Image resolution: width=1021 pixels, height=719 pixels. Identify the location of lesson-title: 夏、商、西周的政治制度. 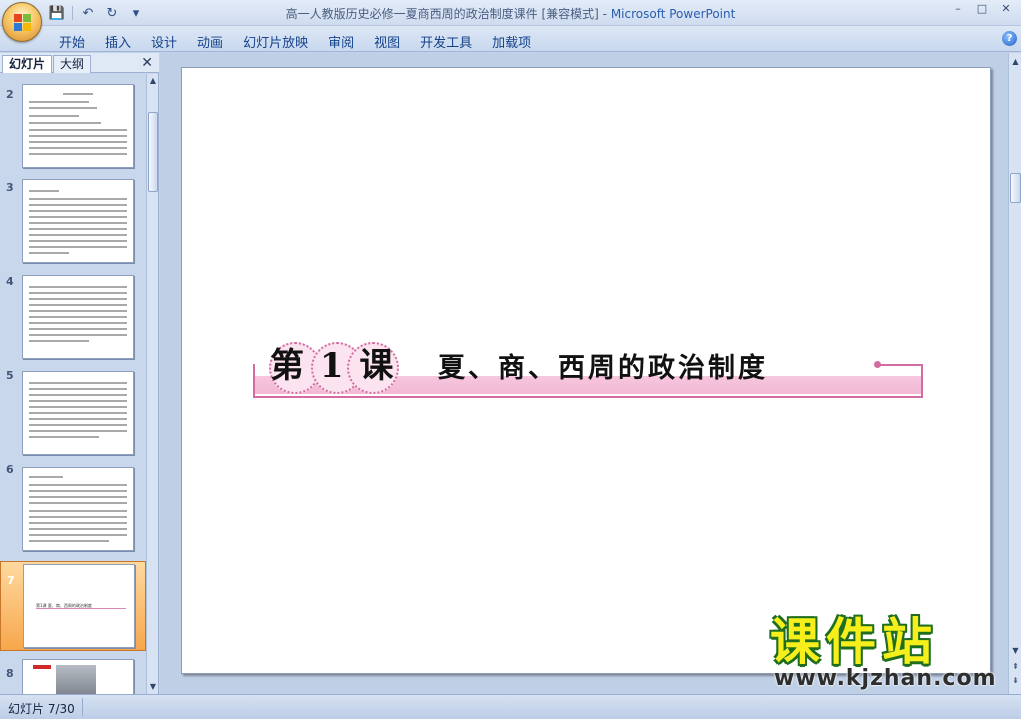
(603, 368).